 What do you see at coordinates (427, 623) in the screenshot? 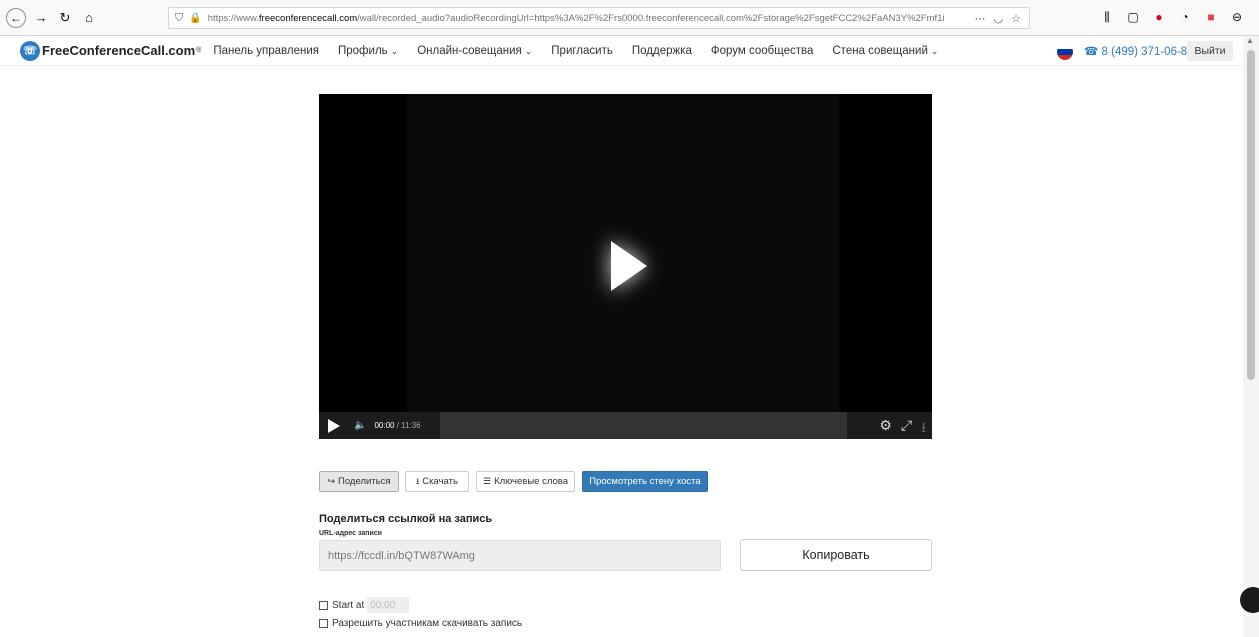
I see `allow-download-label: Разрешить участникам скачивать запись` at bounding box center [427, 623].